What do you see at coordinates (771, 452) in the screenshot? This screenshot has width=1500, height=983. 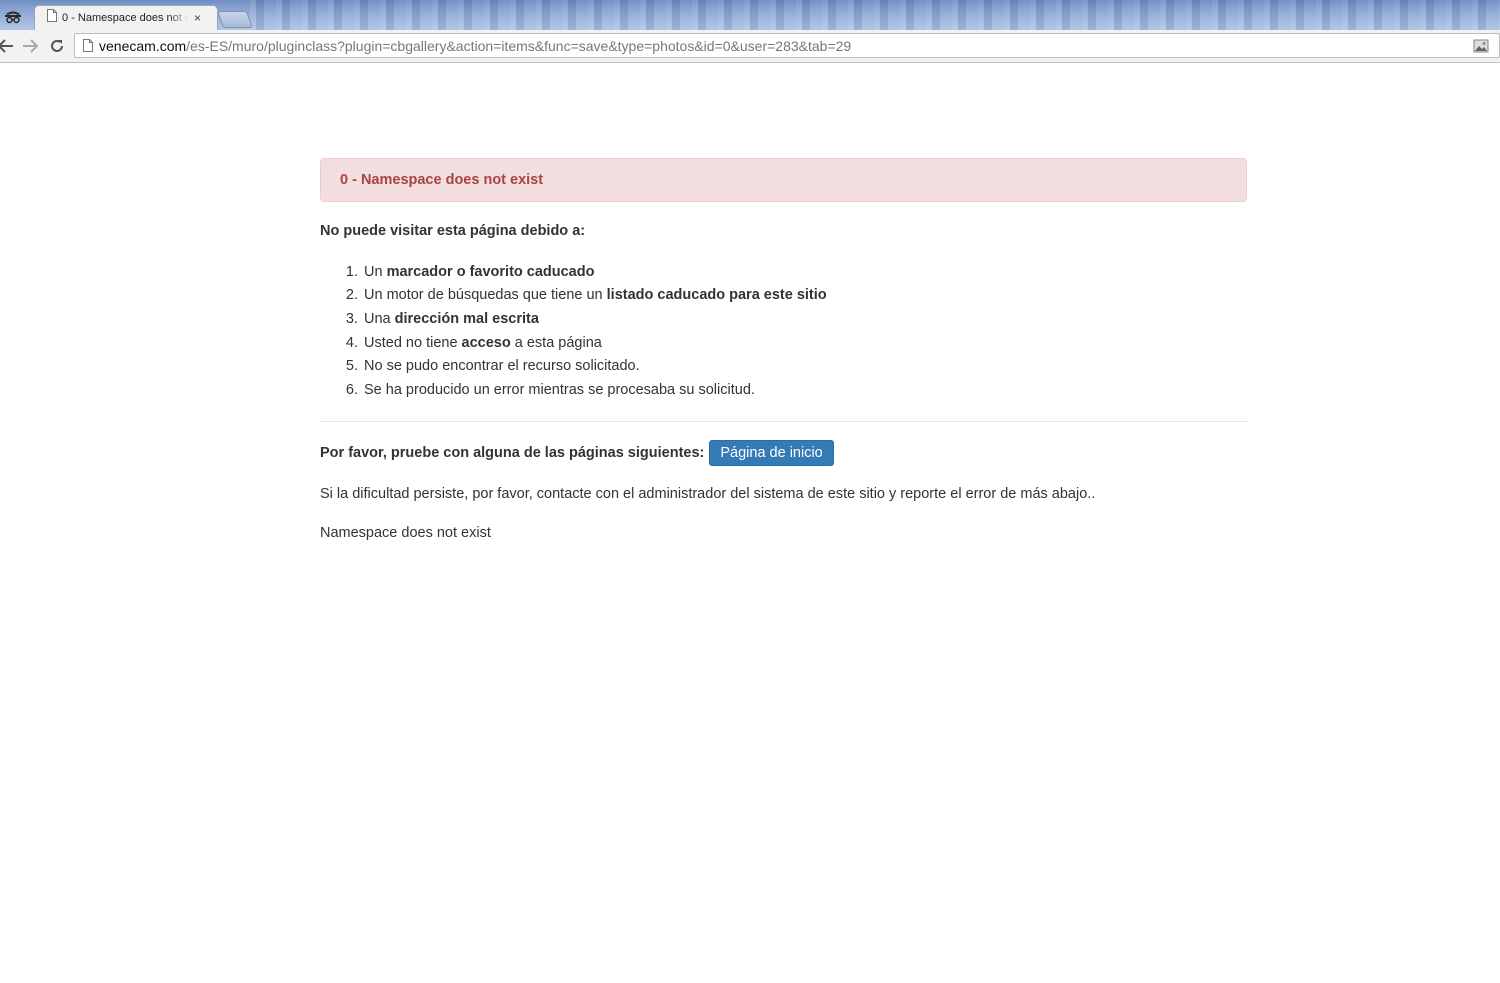 I see `home-page-button: Página de inicio` at bounding box center [771, 452].